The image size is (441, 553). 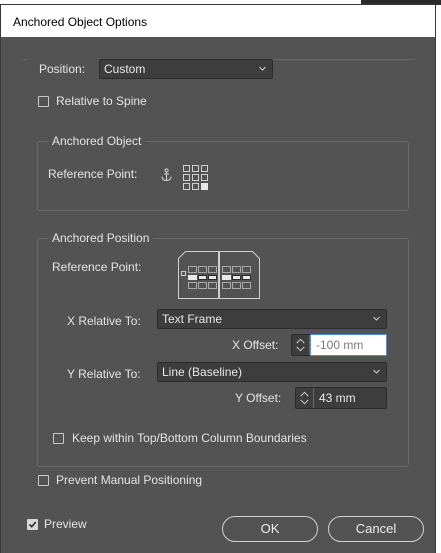 What do you see at coordinates (43, 101) in the screenshot?
I see `relative-to-spine-checkbox` at bounding box center [43, 101].